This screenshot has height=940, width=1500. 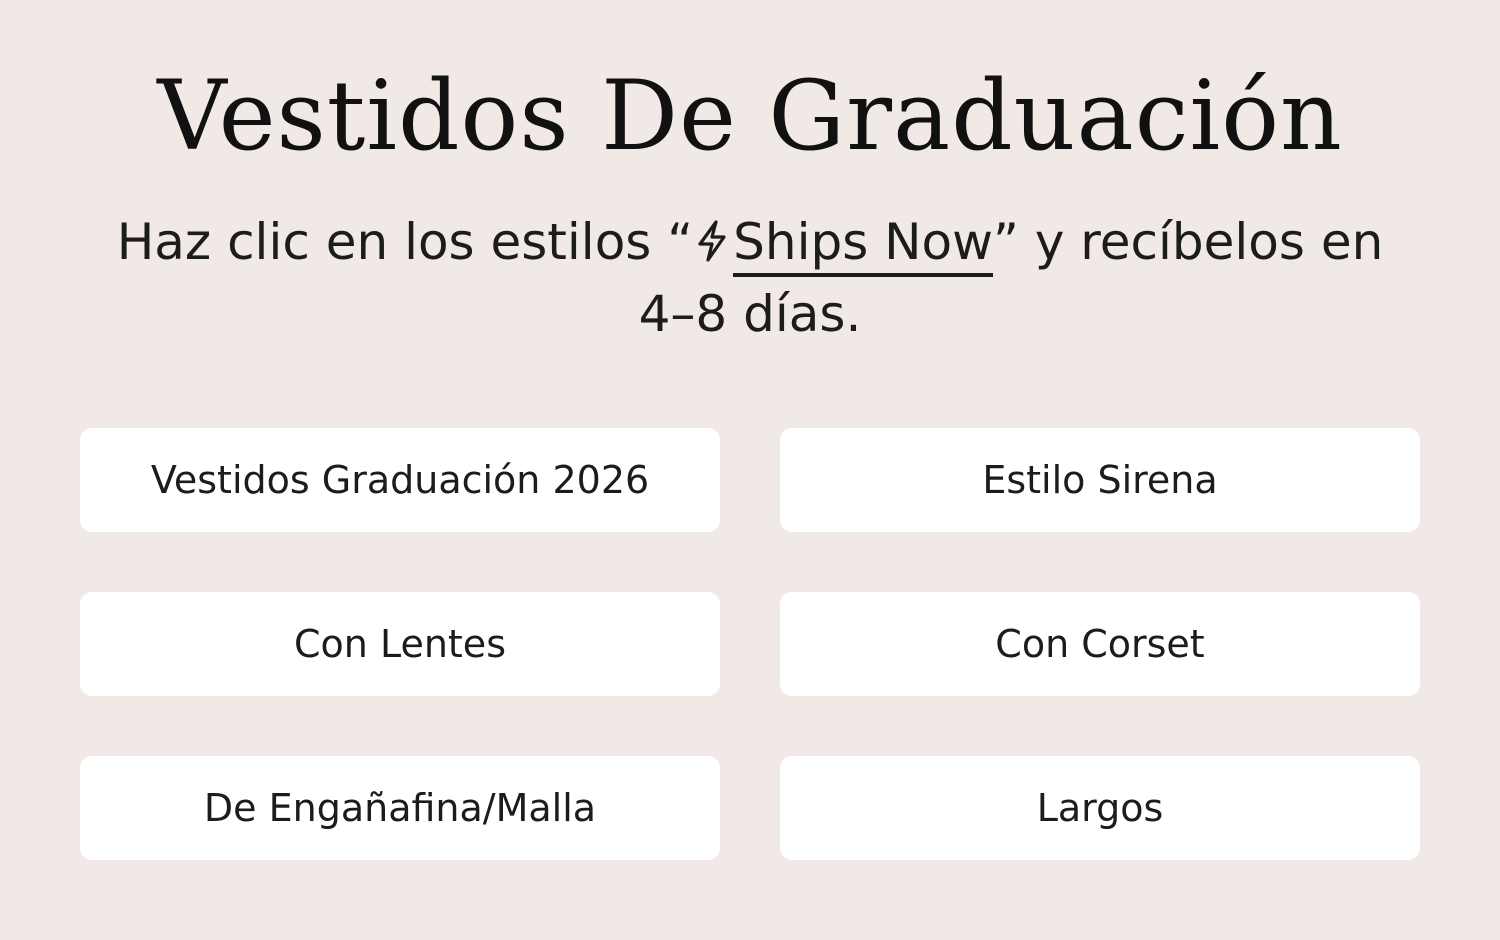 I want to click on page-title: Vestidos De Graduación, so click(x=750, y=116).